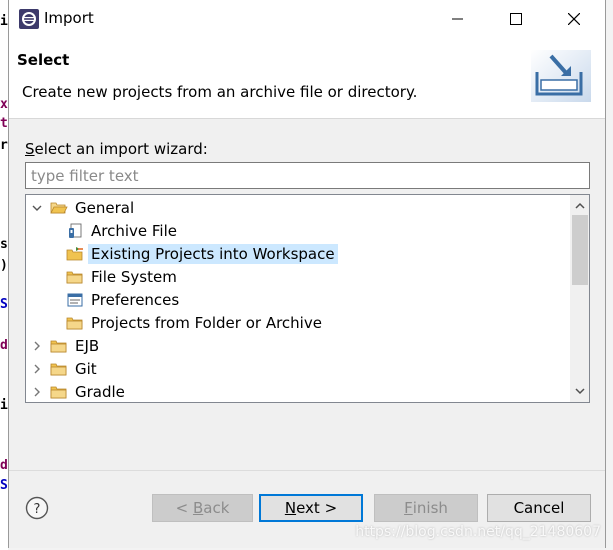 The height and width of the screenshot is (550, 613). What do you see at coordinates (74, 253) in the screenshot?
I see `existing-projects-icon` at bounding box center [74, 253].